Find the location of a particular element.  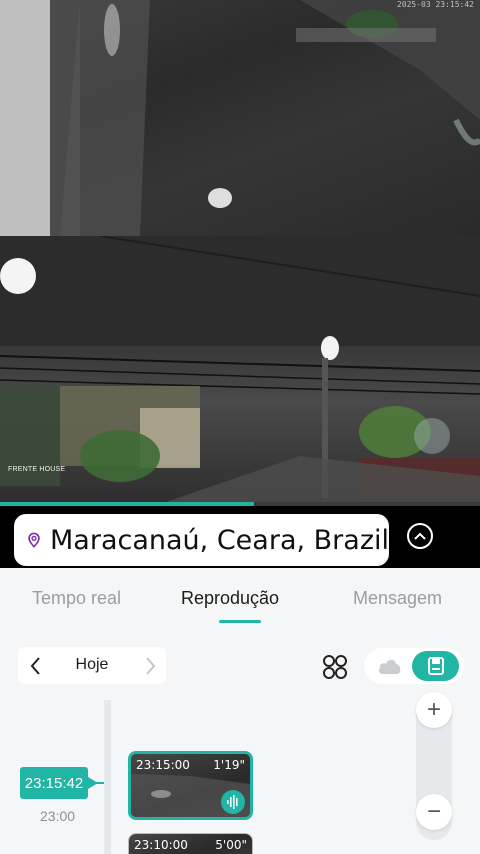

collapse-button is located at coordinates (420, 536).